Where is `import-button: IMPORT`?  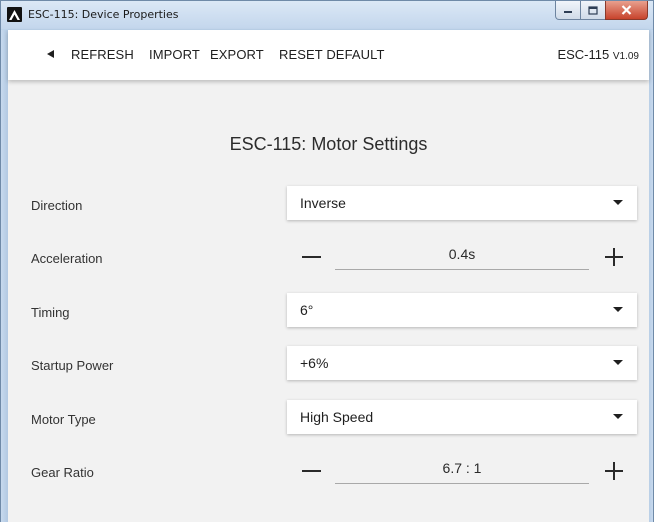 import-button: IMPORT is located at coordinates (174, 54).